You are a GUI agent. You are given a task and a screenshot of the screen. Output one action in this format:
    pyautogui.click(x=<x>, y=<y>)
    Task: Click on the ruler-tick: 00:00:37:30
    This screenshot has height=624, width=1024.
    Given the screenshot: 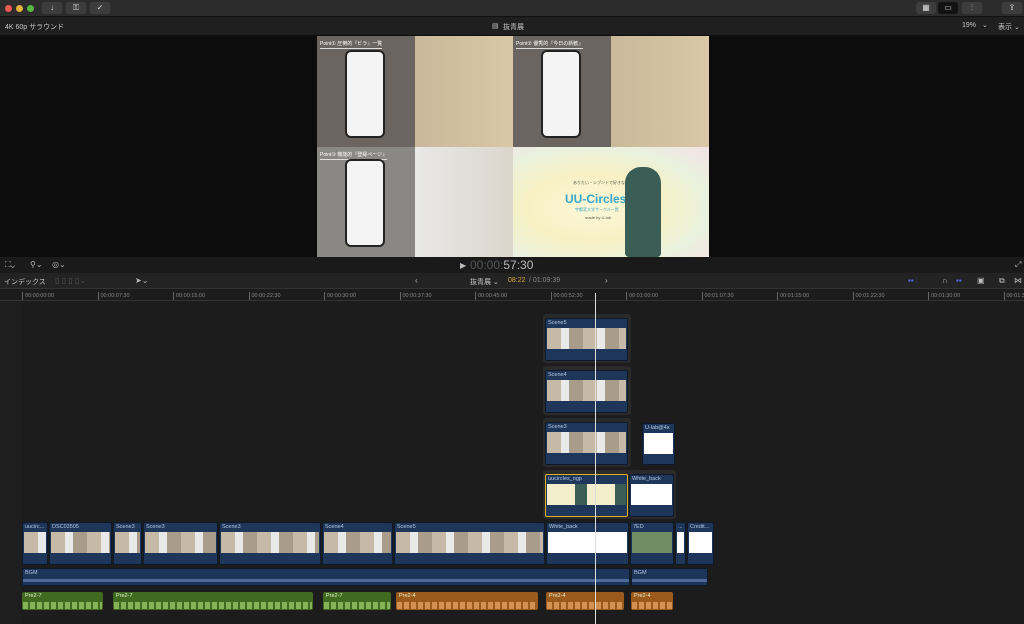 What is the action you would take?
    pyautogui.click(x=415, y=296)
    